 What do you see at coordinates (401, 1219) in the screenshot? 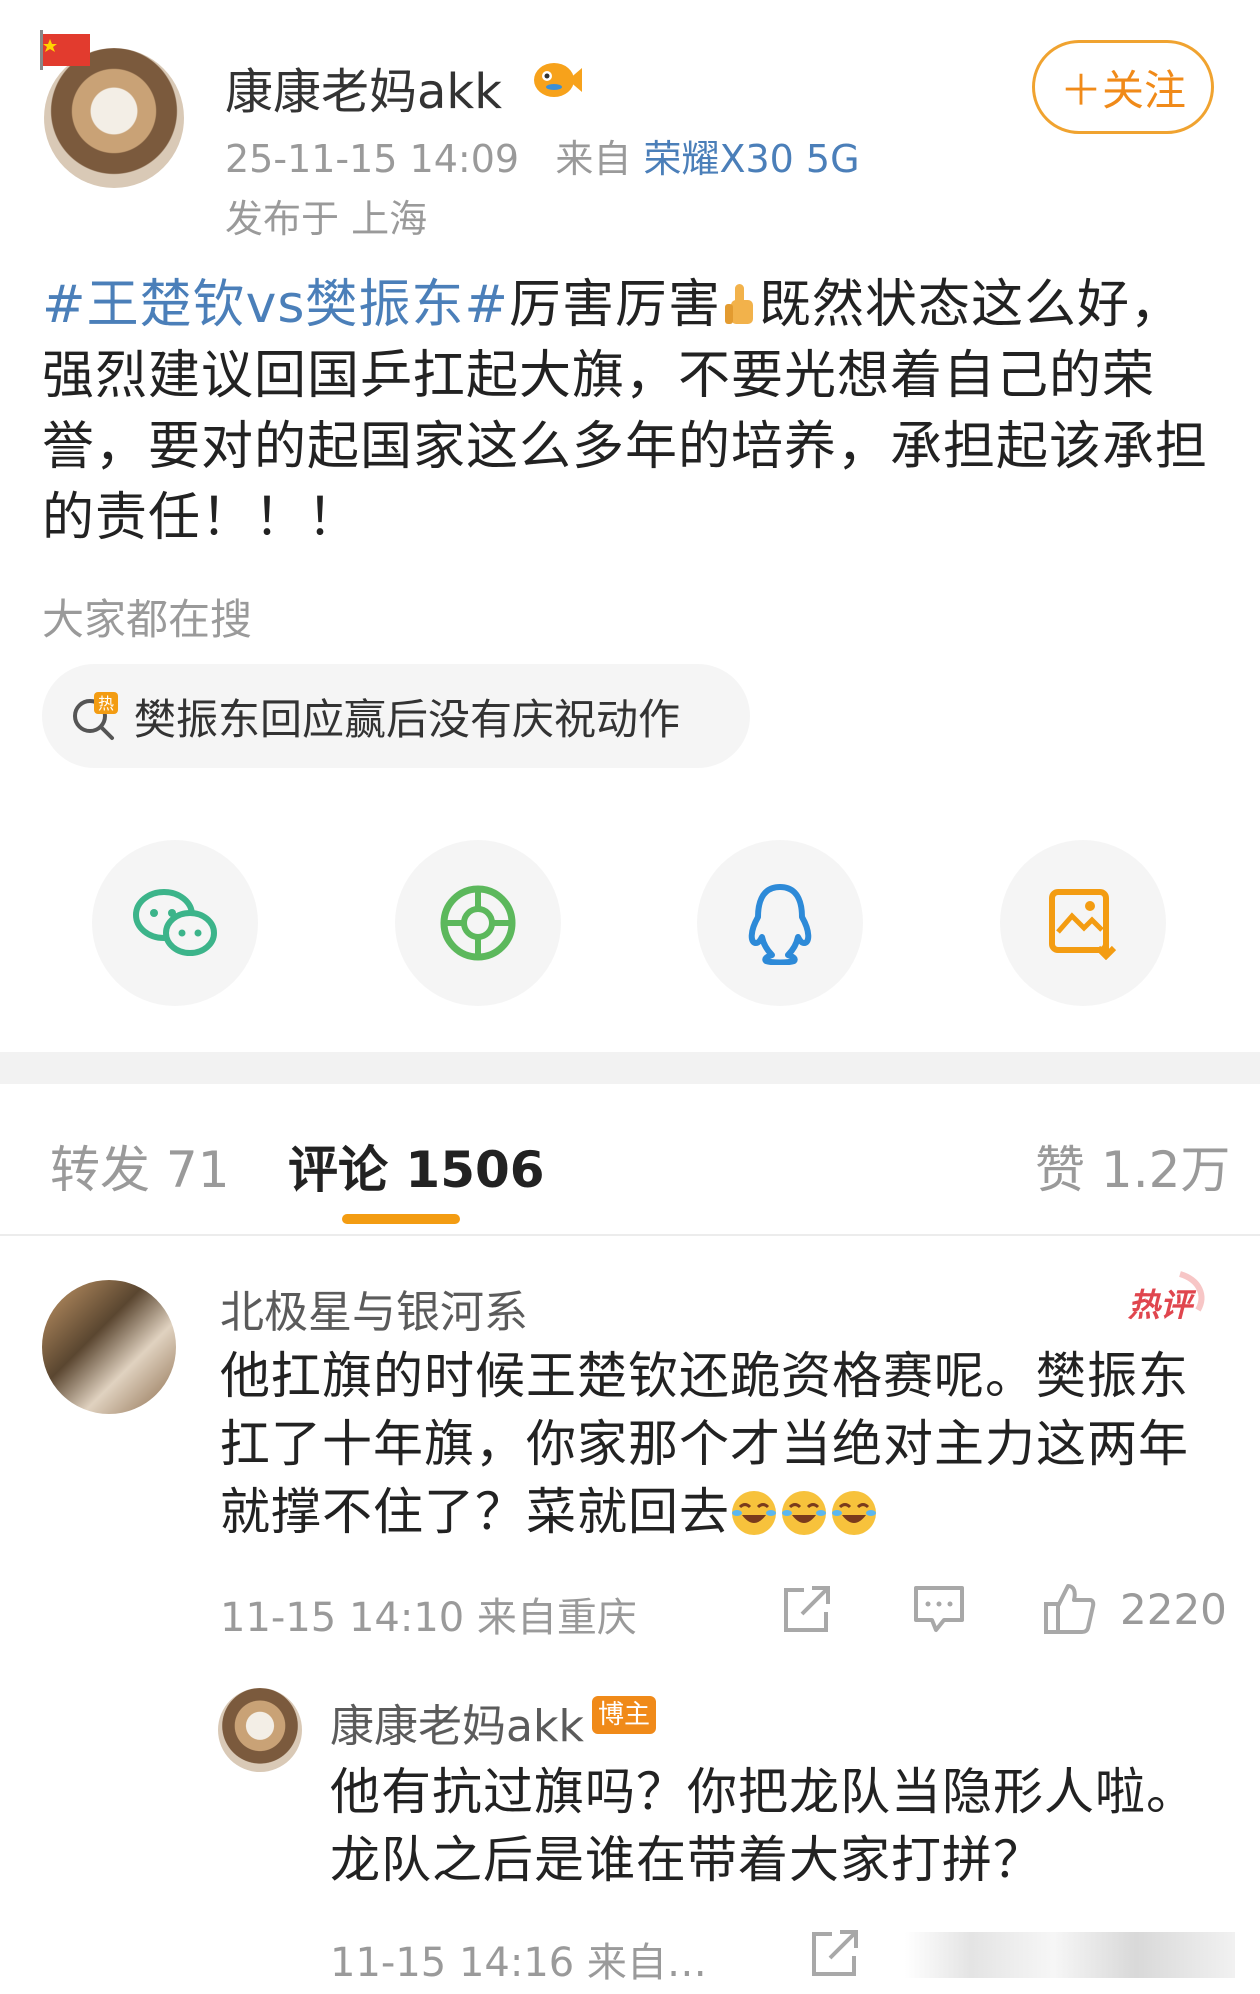
I see `active-tab-indicator` at bounding box center [401, 1219].